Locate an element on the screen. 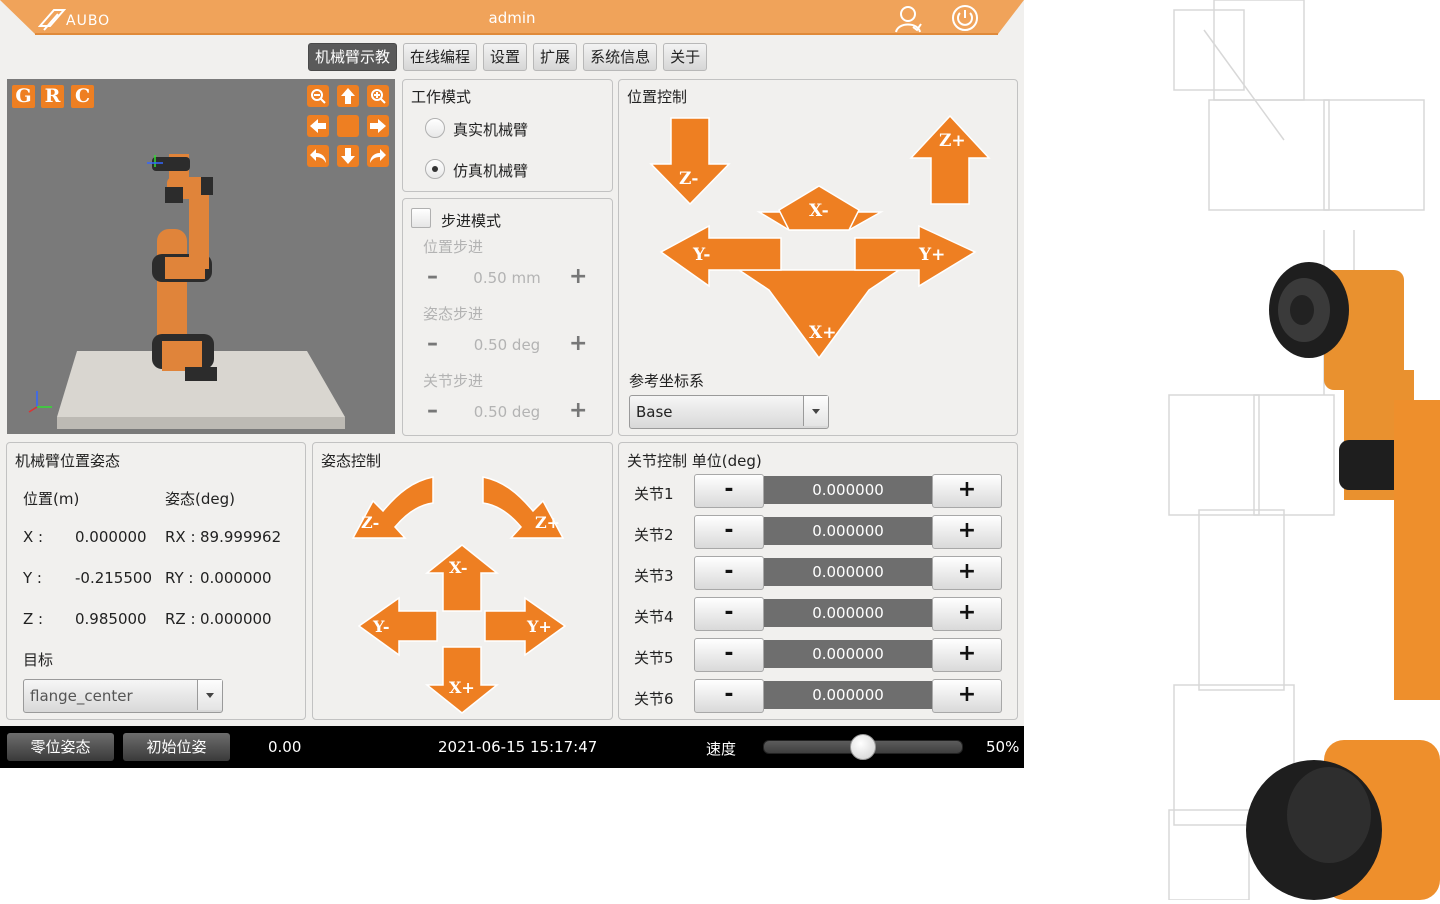 Image resolution: width=1440 pixels, height=904 pixels. status-value: 0.00 is located at coordinates (285, 747).